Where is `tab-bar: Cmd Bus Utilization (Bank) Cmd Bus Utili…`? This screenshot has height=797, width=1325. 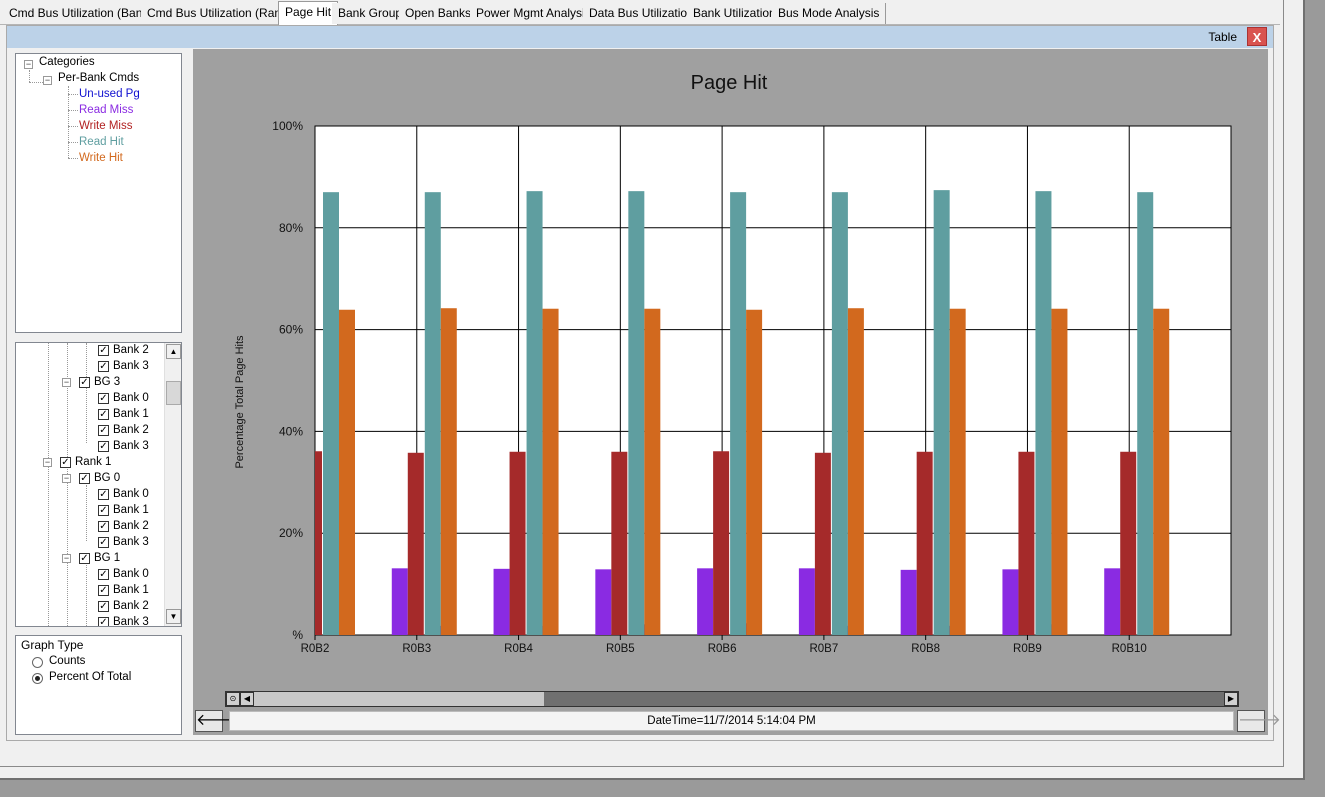
tab-bar: Cmd Bus Utilization (Bank) Cmd Bus Utili… is located at coordinates (640, 12).